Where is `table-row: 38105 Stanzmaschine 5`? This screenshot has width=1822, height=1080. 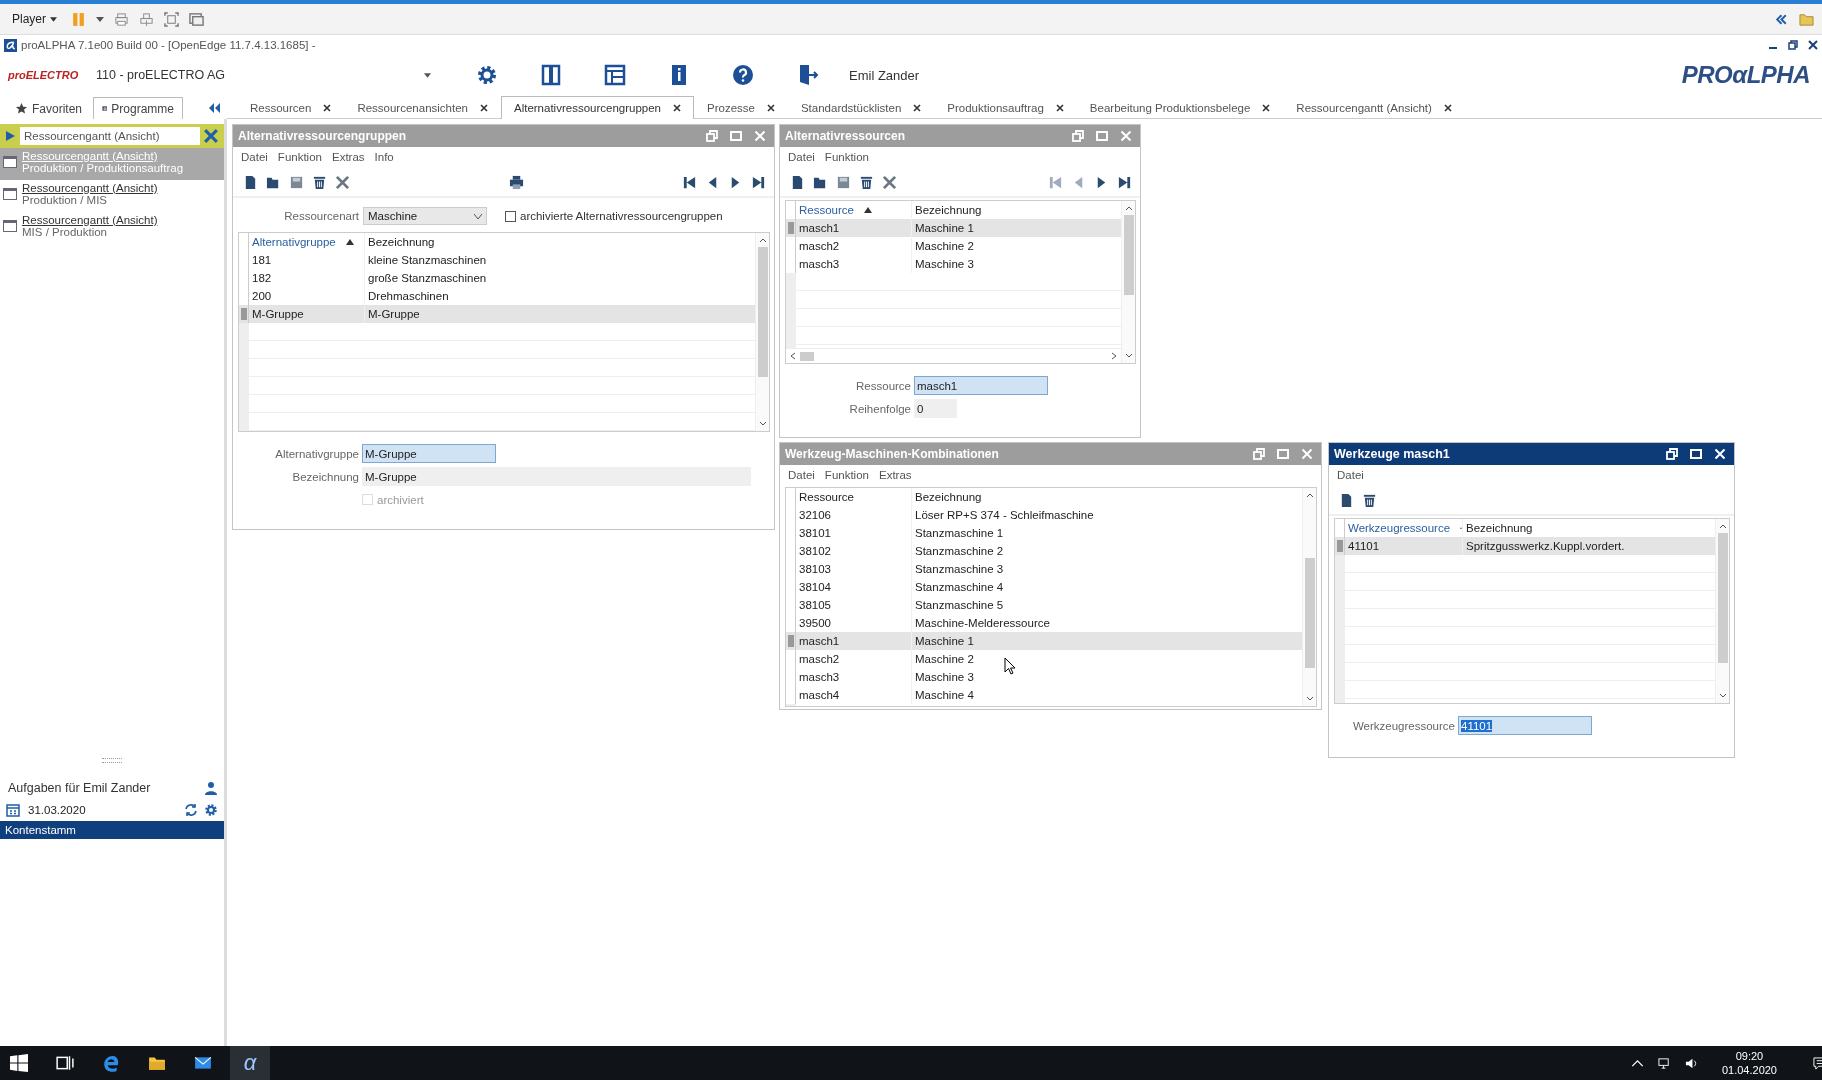
table-row: 38105 Stanzmaschine 5 is located at coordinates (1044, 605).